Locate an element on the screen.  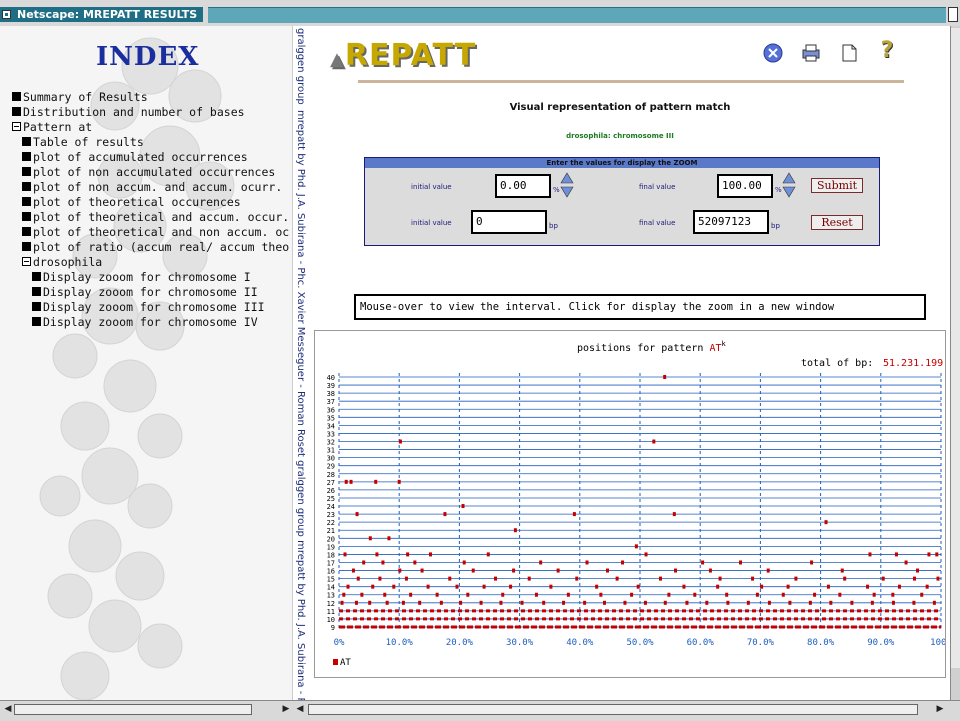
vertical-scrollbar is located at coordinates (955, 363).